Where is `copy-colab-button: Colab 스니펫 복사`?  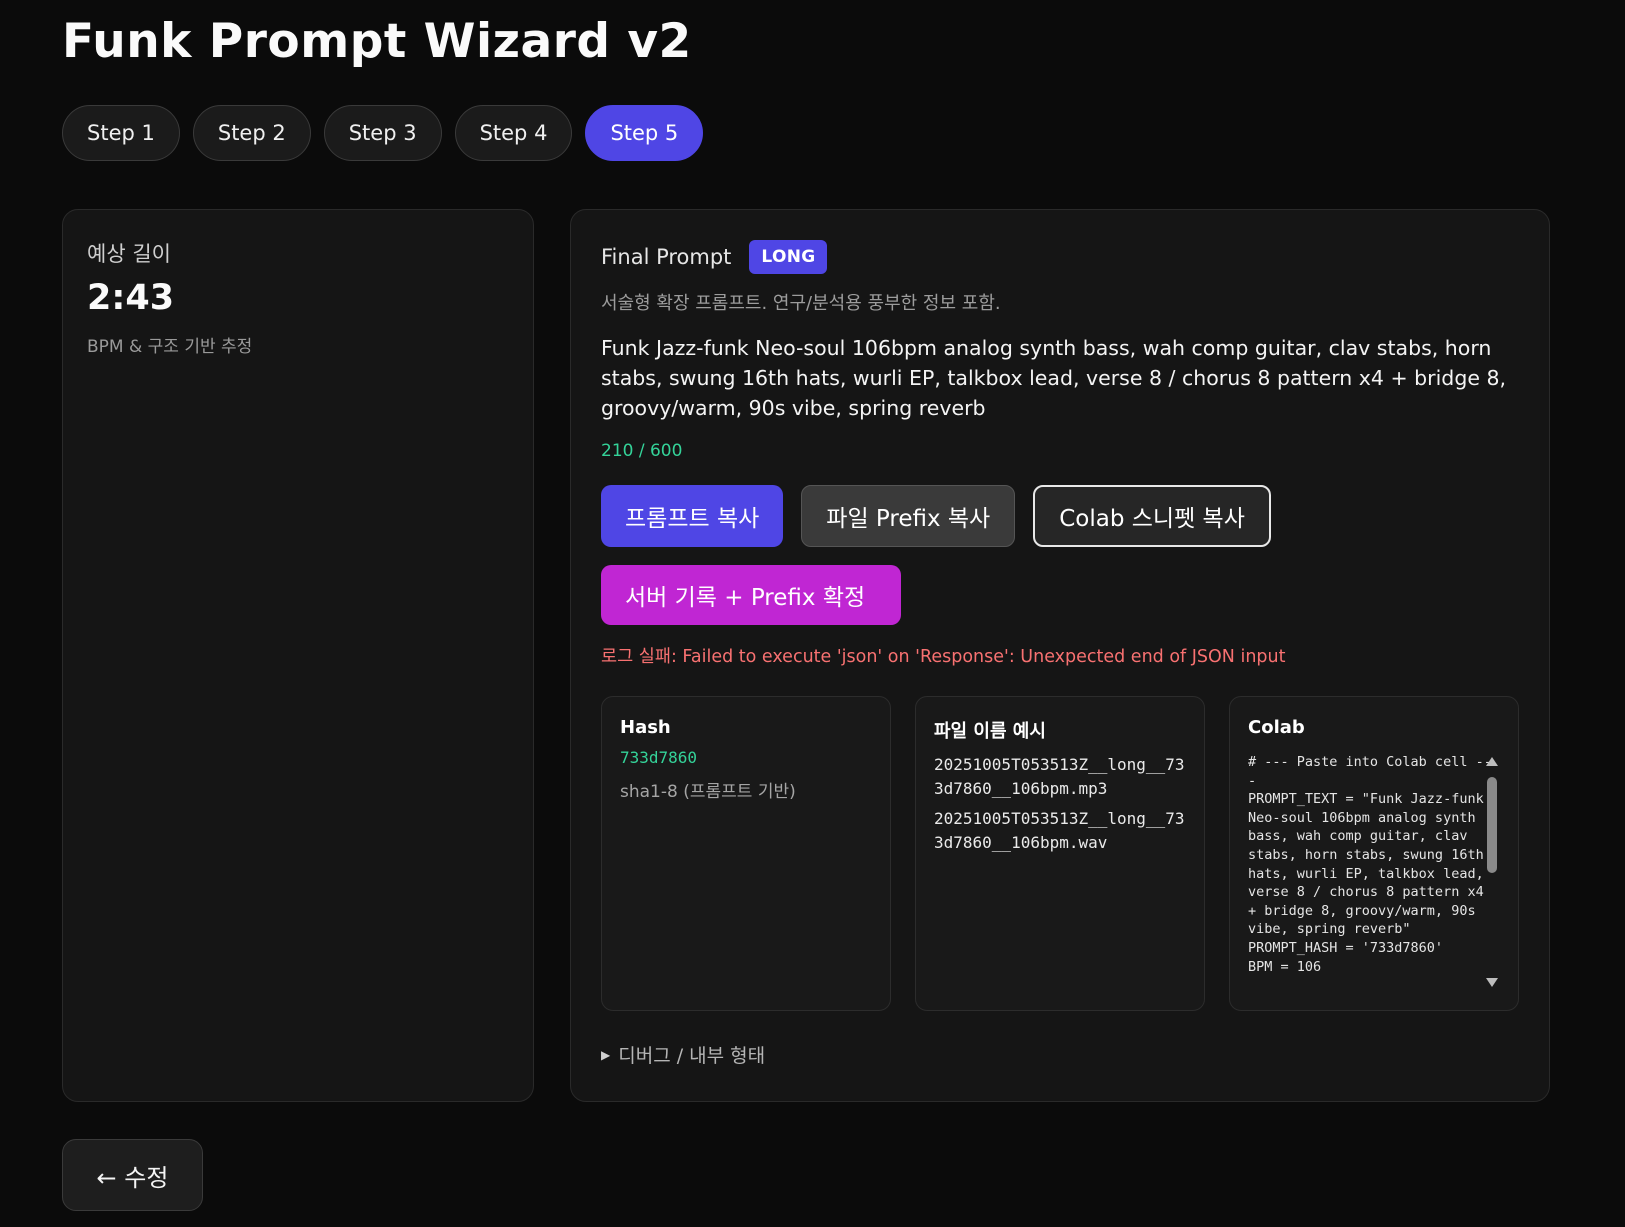
copy-colab-button: Colab 스니펫 복사 is located at coordinates (1152, 516).